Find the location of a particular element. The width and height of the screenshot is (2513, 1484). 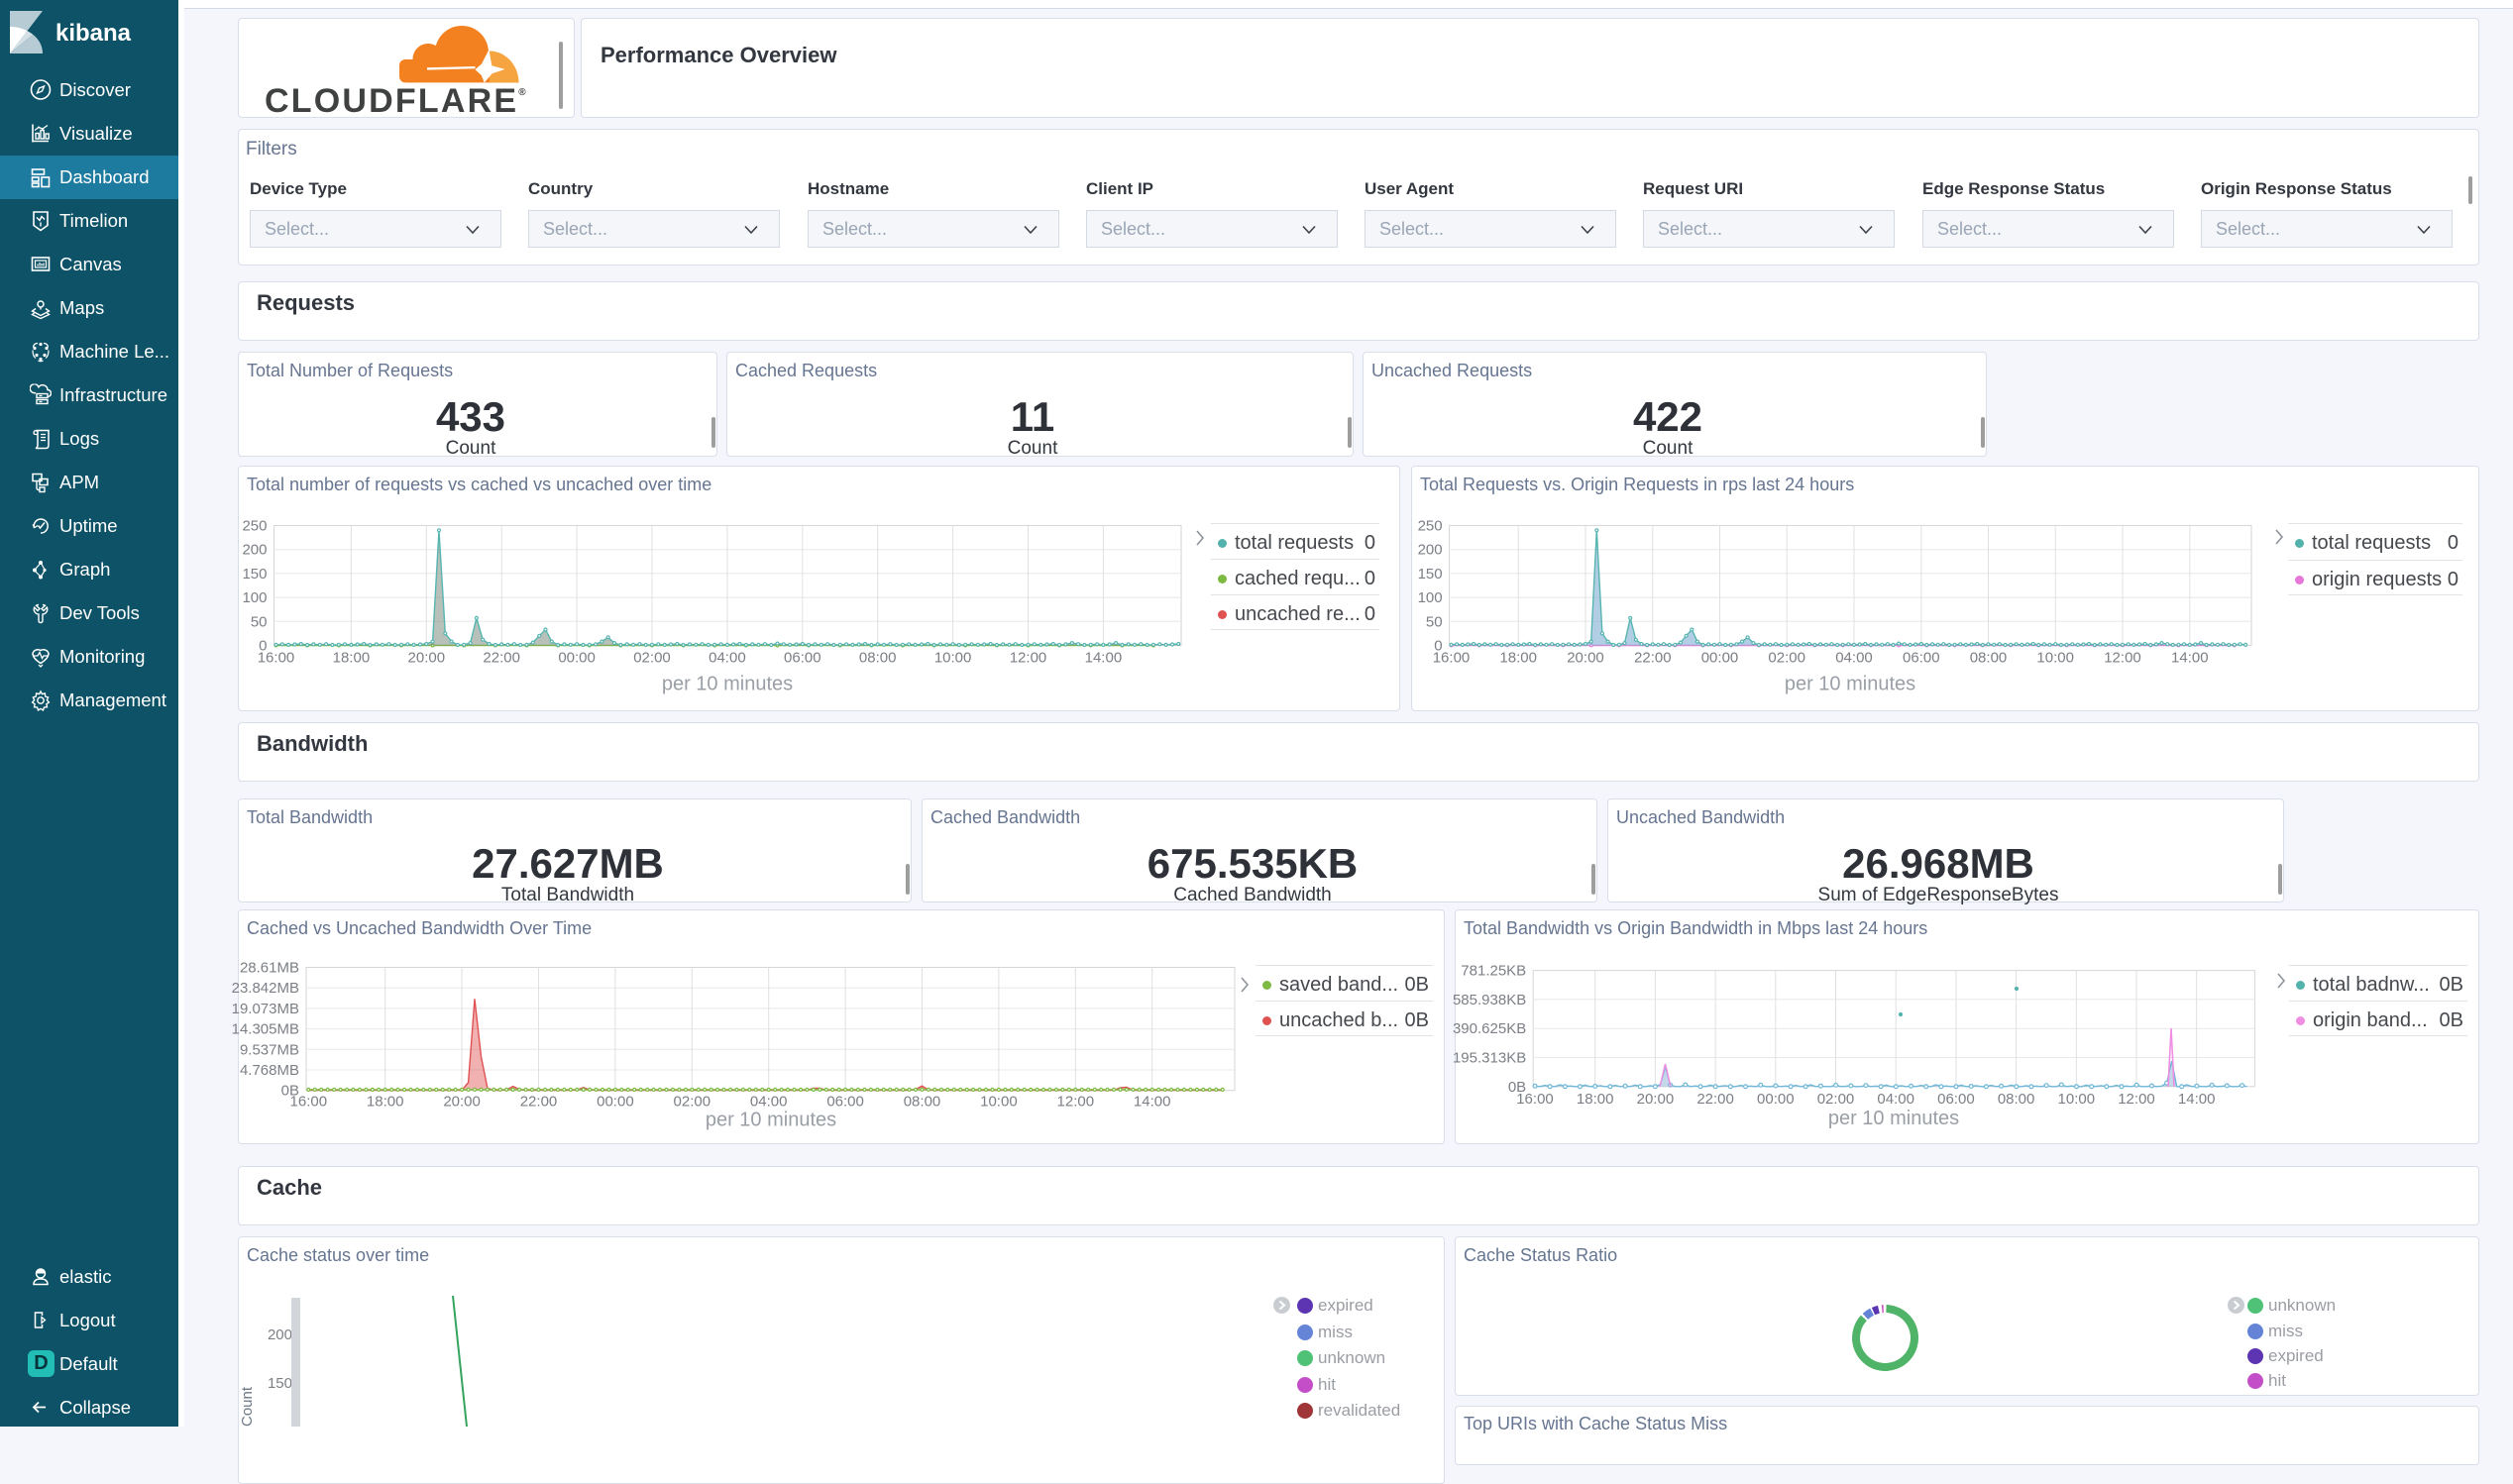

svg-text: 23.842MB is located at coordinates (265, 989).